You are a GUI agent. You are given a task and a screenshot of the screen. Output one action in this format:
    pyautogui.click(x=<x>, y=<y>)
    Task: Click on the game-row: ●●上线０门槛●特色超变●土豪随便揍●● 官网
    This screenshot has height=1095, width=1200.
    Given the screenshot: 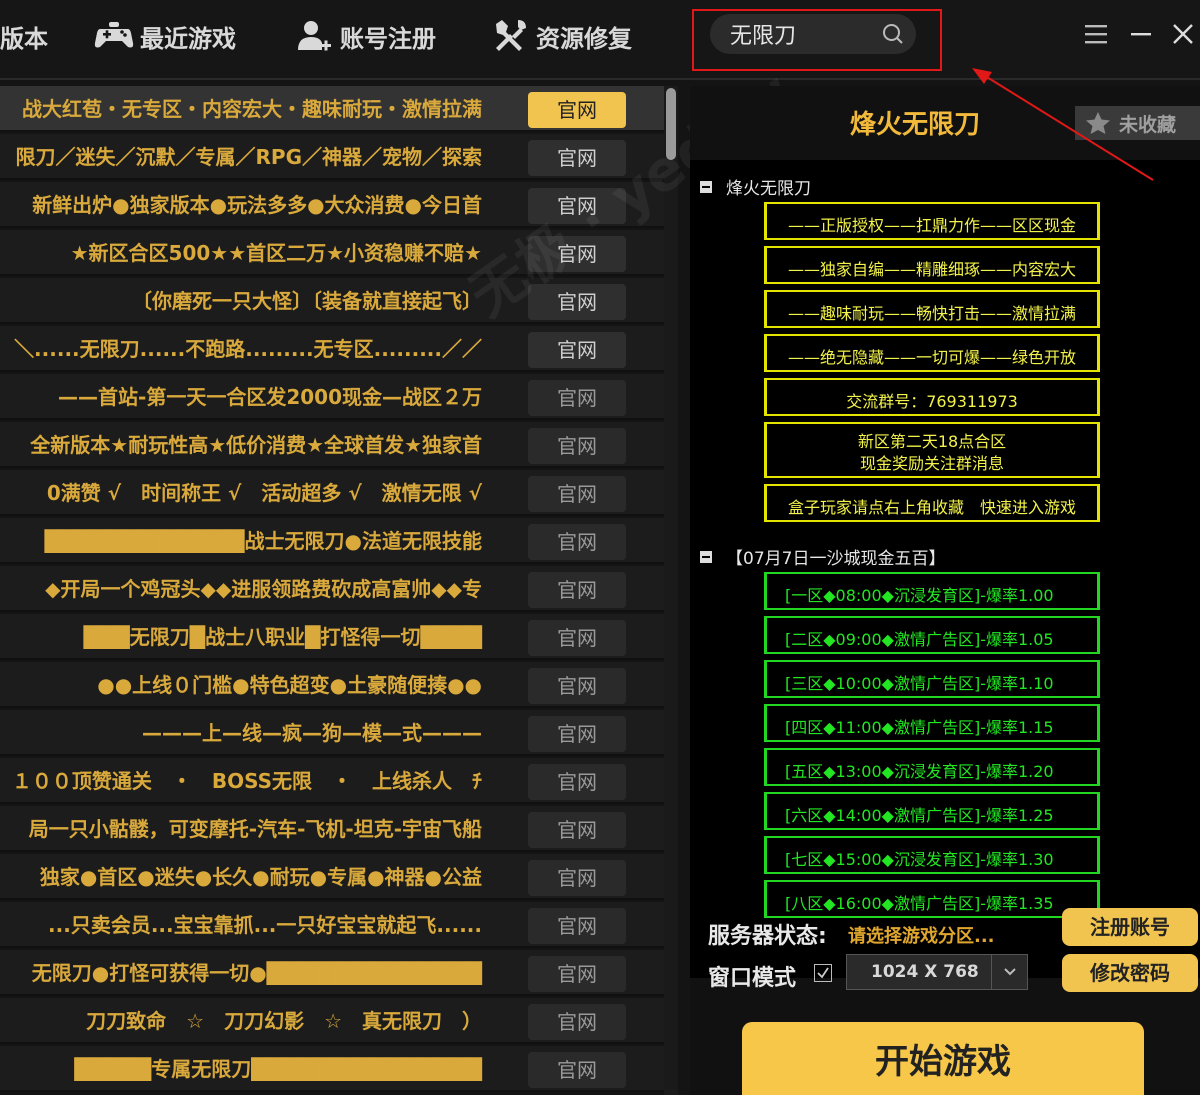 What is the action you would take?
    pyautogui.click(x=332, y=685)
    